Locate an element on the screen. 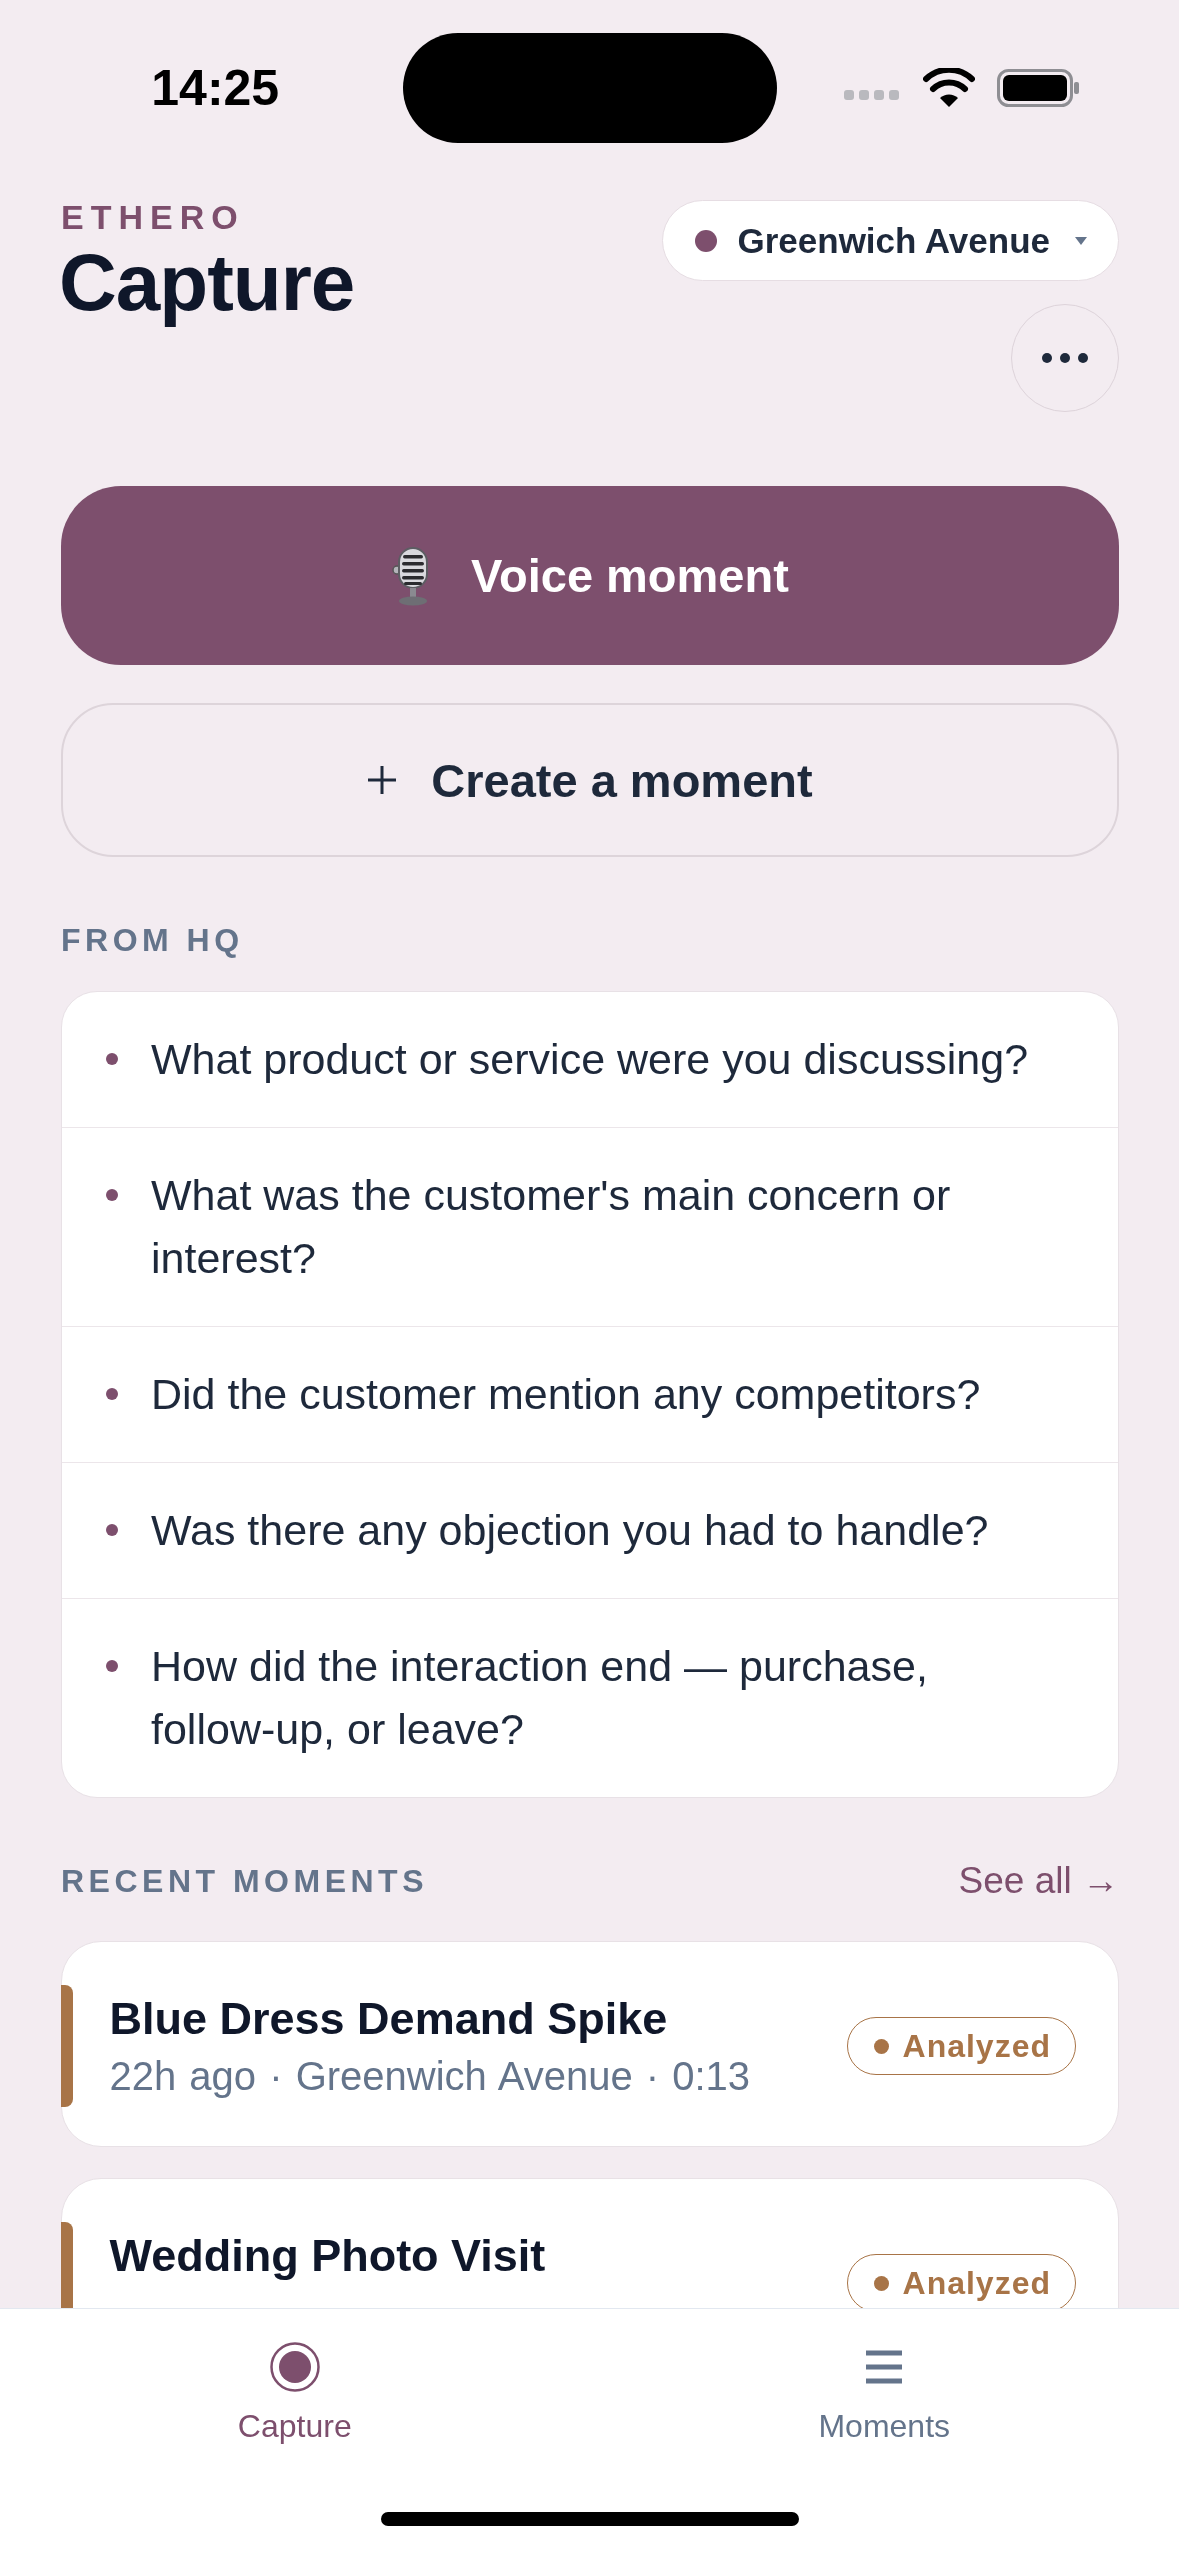  tab-bar-item: Capture is located at coordinates (294, 2377).